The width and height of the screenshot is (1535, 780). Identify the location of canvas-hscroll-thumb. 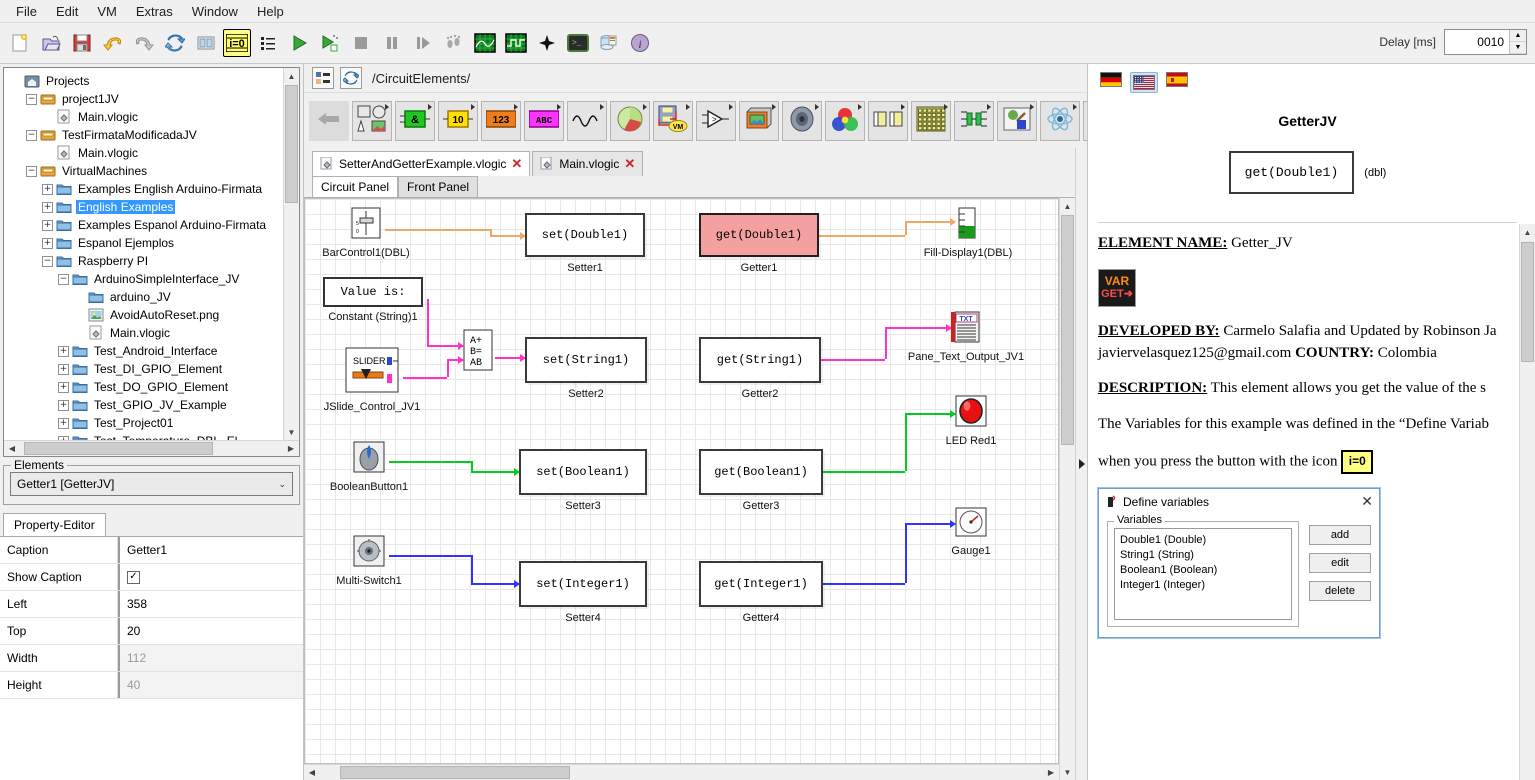
(455, 772).